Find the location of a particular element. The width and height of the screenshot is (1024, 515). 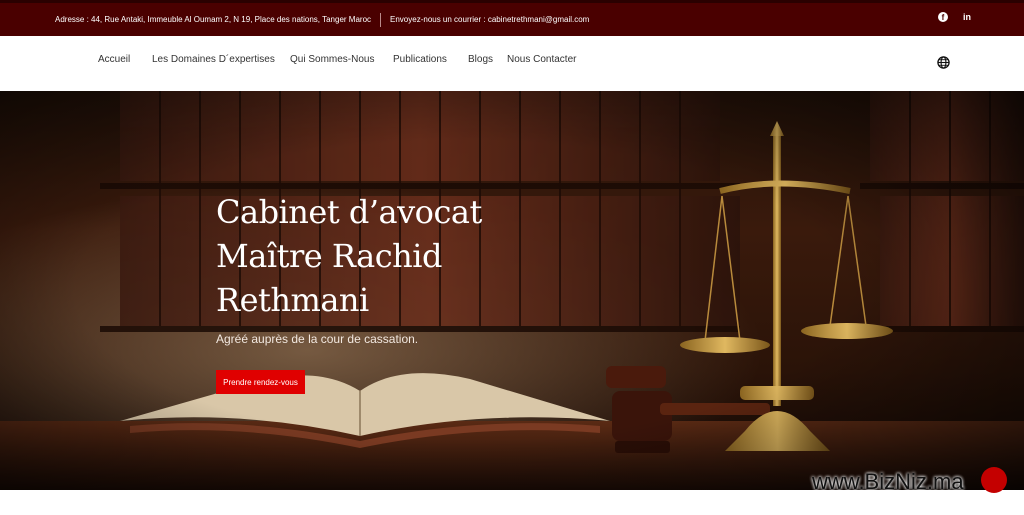

book-appointment-button: Prendre rendez-vous is located at coordinates (260, 382).